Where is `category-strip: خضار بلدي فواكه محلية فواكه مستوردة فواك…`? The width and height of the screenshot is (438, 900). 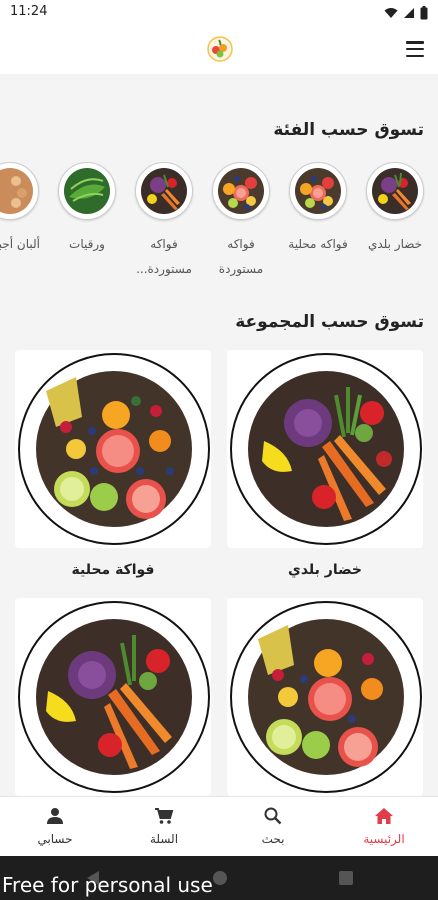
category-strip: خضار بلدي فواكه محلية فواكه مستوردة فواك… is located at coordinates (219, 222).